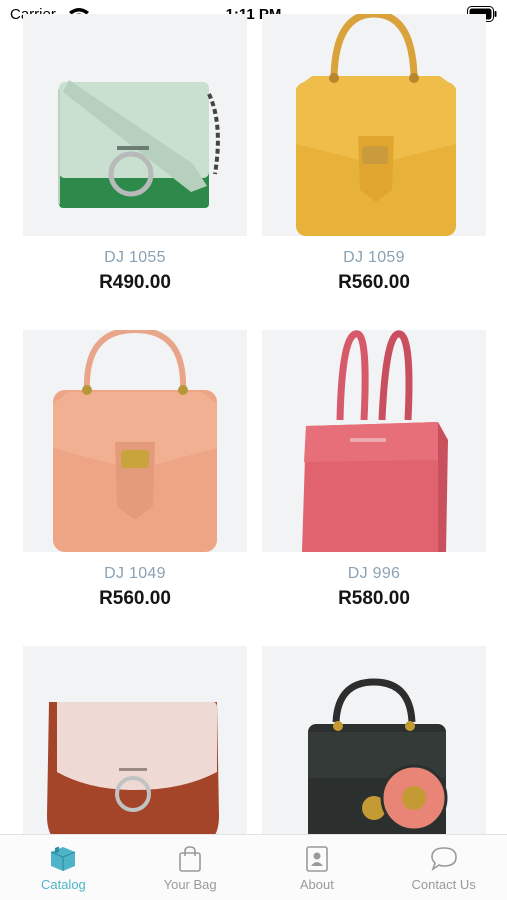 The height and width of the screenshot is (900, 507). I want to click on shopping-bag-icon, so click(190, 859).